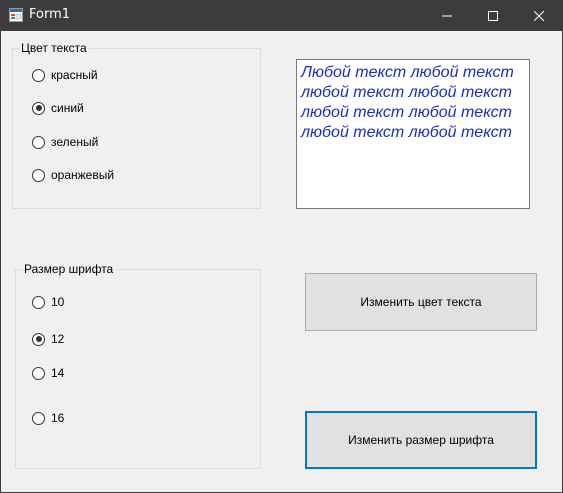  I want to click on radio-label: 12, so click(58, 339).